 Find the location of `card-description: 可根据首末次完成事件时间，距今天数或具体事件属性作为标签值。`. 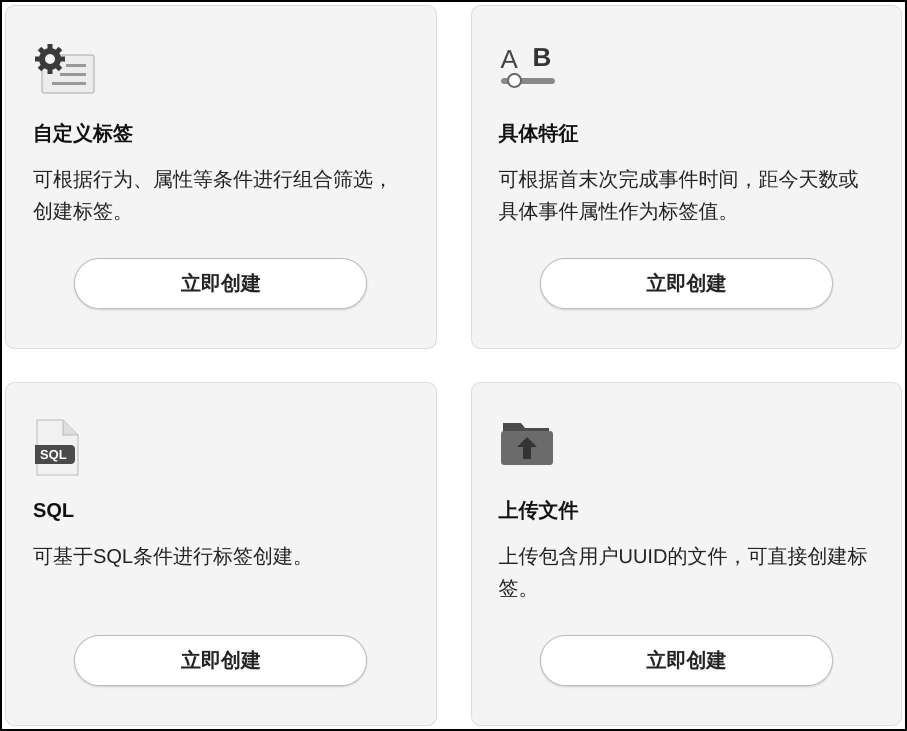

card-description: 可根据首末次完成事件时间，距今天数或具体事件属性作为标签值。 is located at coordinates (679, 196).